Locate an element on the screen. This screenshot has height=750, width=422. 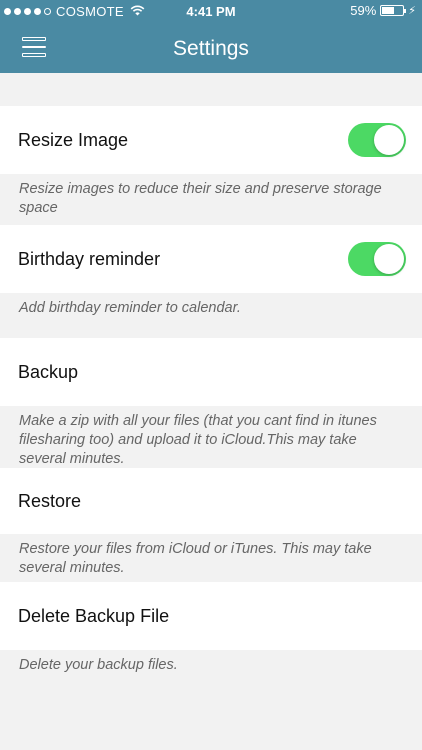
battery-icon is located at coordinates (393, 10).